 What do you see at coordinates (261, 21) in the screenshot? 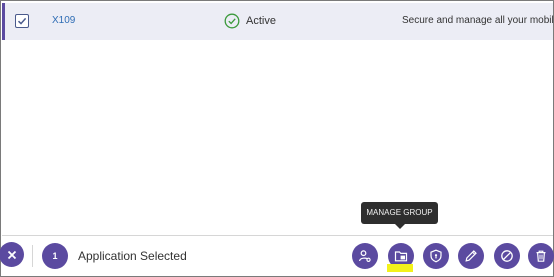
I see `status-label: Active` at bounding box center [261, 21].